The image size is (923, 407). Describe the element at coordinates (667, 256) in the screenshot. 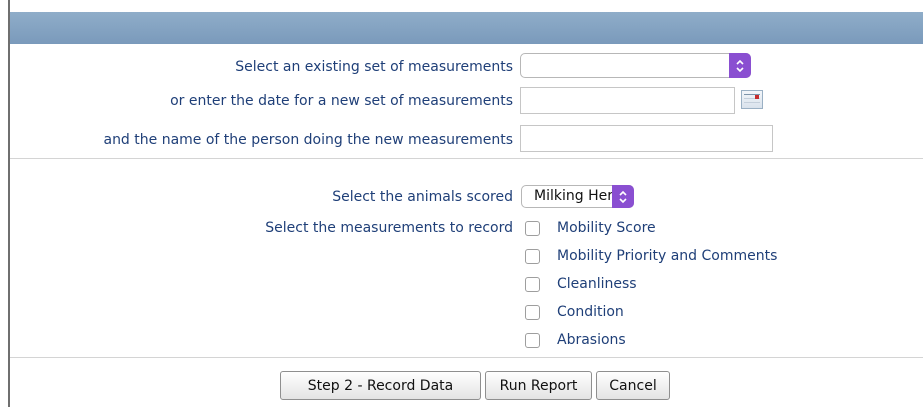

I see `checkbox-label: Mobility Priority and Comments` at that location.